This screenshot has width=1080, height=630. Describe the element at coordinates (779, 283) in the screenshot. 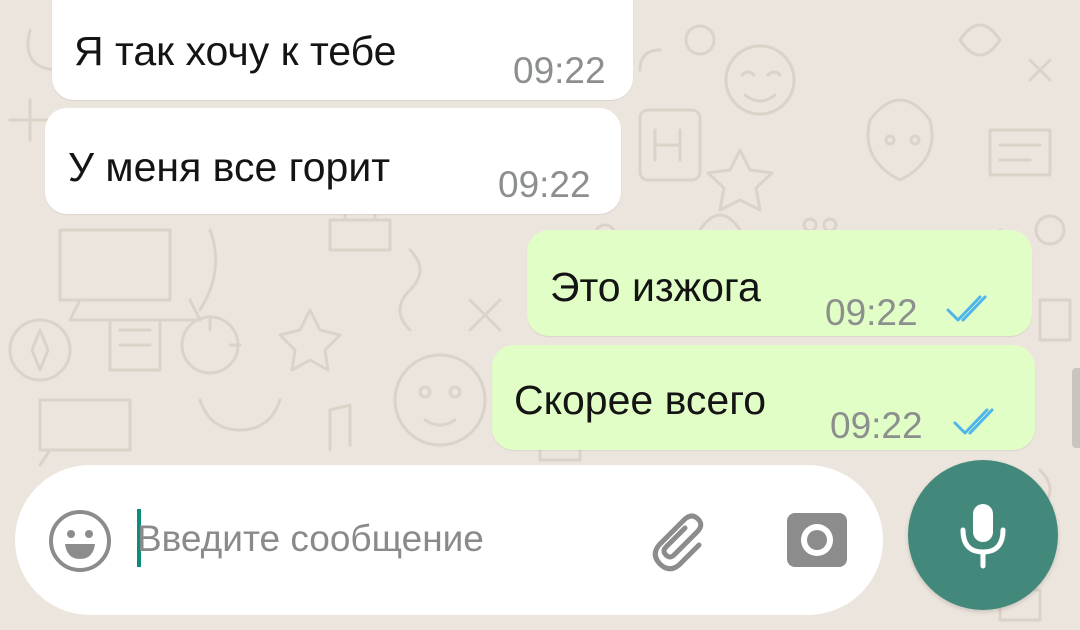

I see `message-bubble: Это изжога 09:22` at that location.